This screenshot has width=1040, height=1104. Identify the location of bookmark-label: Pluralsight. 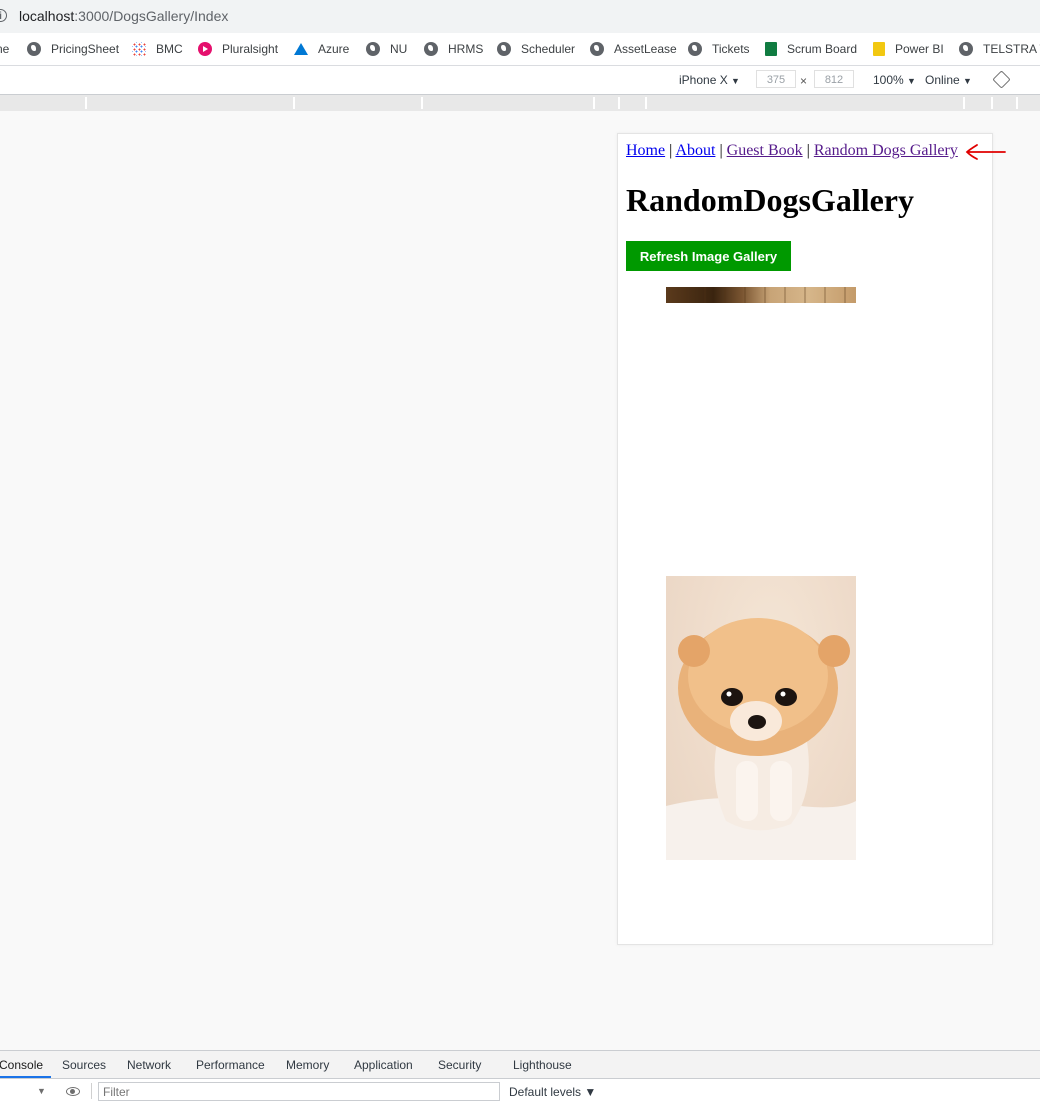
(250, 49).